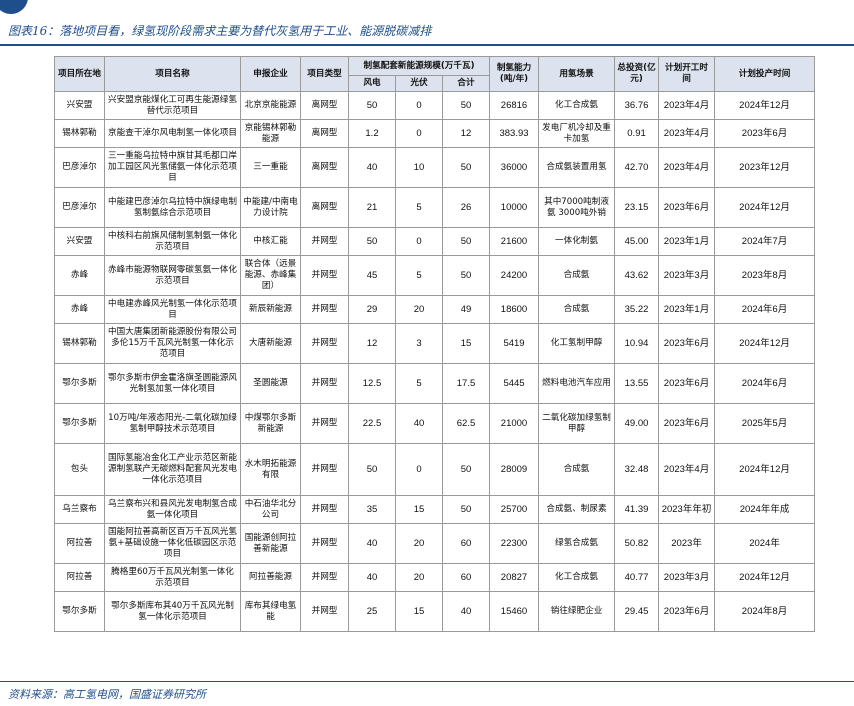 Image resolution: width=854 pixels, height=706 pixels. What do you see at coordinates (372, 423) in the screenshot?
I see `cell-wind: 22.5` at bounding box center [372, 423].